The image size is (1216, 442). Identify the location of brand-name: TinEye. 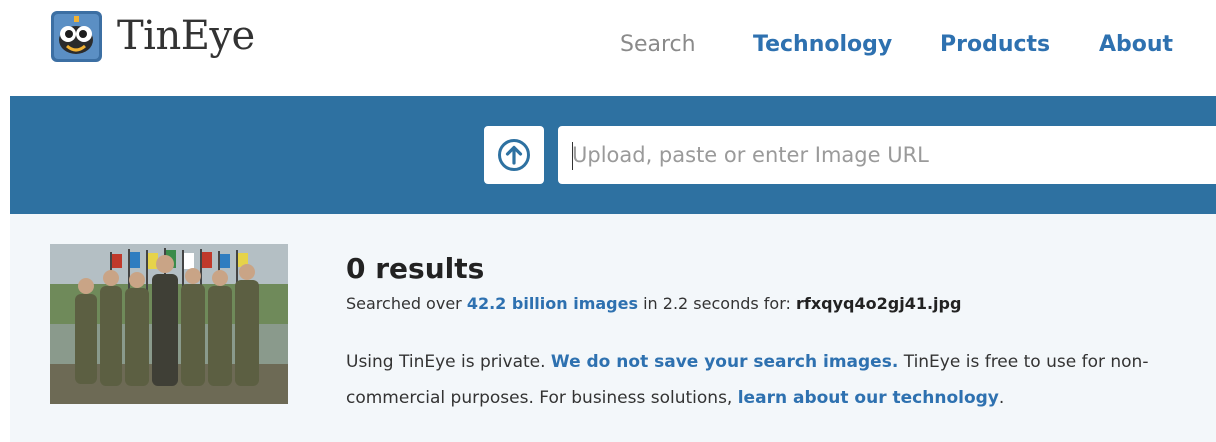
(186, 36).